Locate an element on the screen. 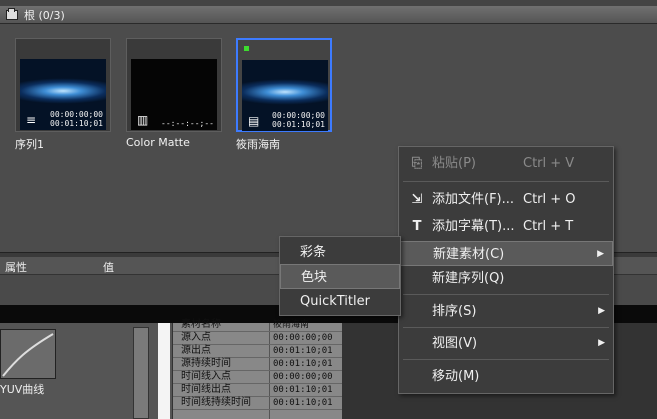 The height and width of the screenshot is (419, 657). submenu-item-color-matte: 色块 is located at coordinates (340, 276).